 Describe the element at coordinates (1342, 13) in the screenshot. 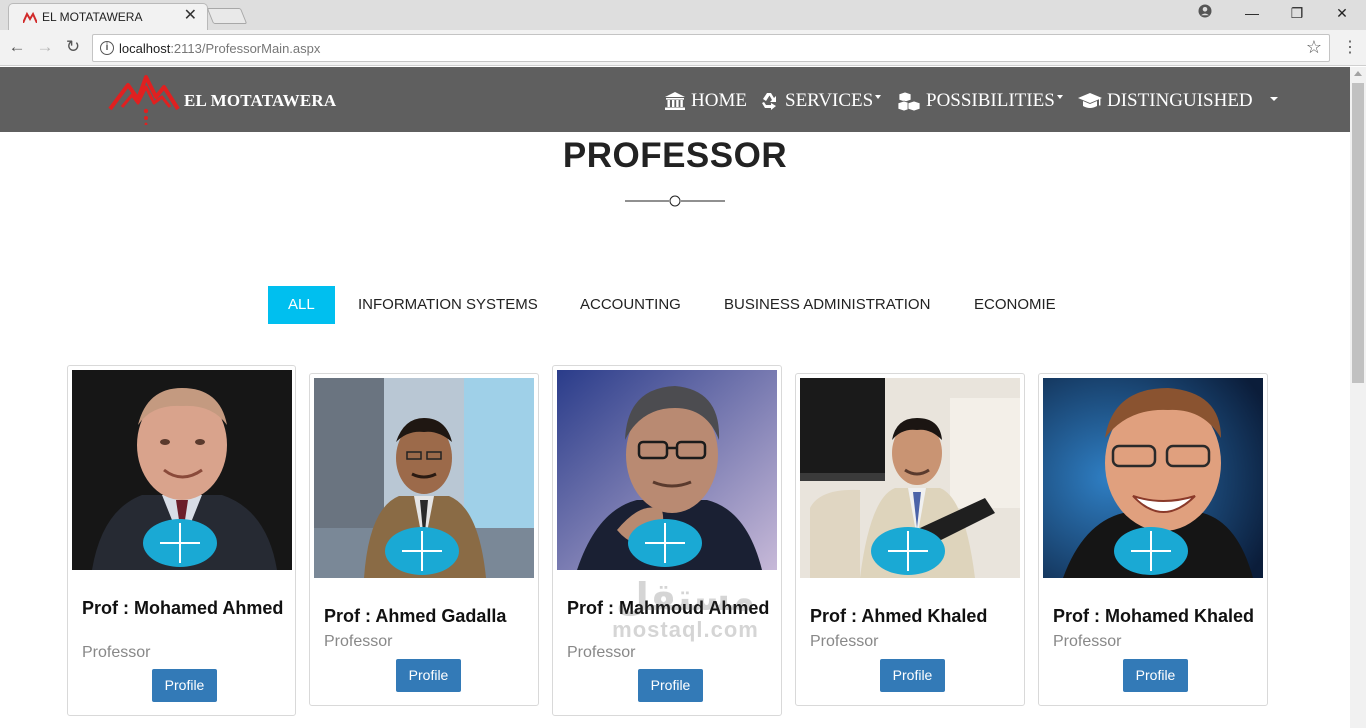

I see `close-window-button: ✕` at that location.